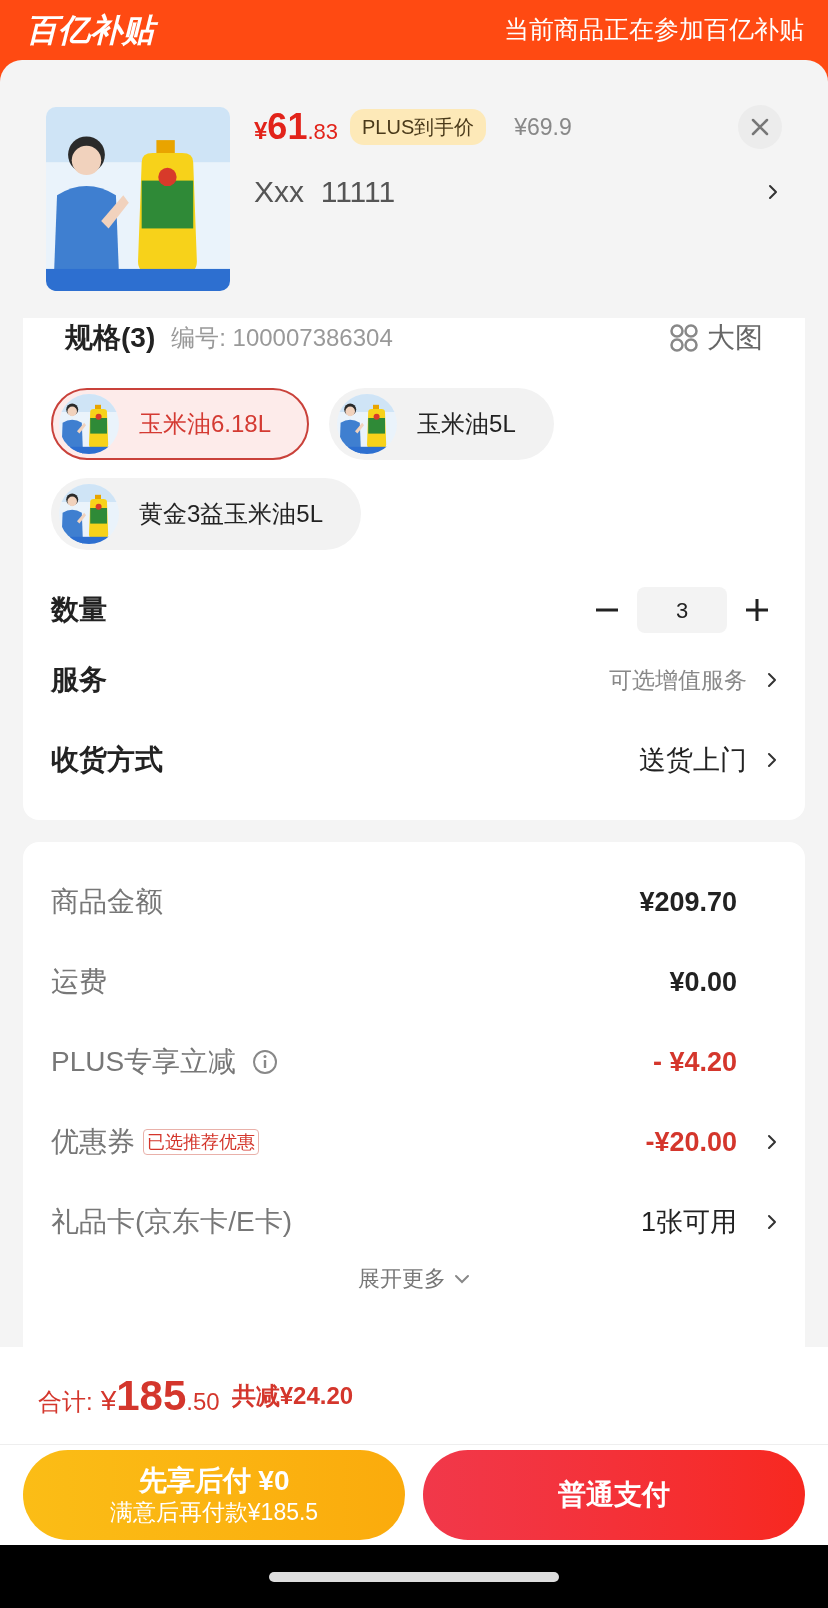 The image size is (828, 1608). What do you see at coordinates (441, 424) in the screenshot?
I see `spec-option: 玉米油5L` at bounding box center [441, 424].